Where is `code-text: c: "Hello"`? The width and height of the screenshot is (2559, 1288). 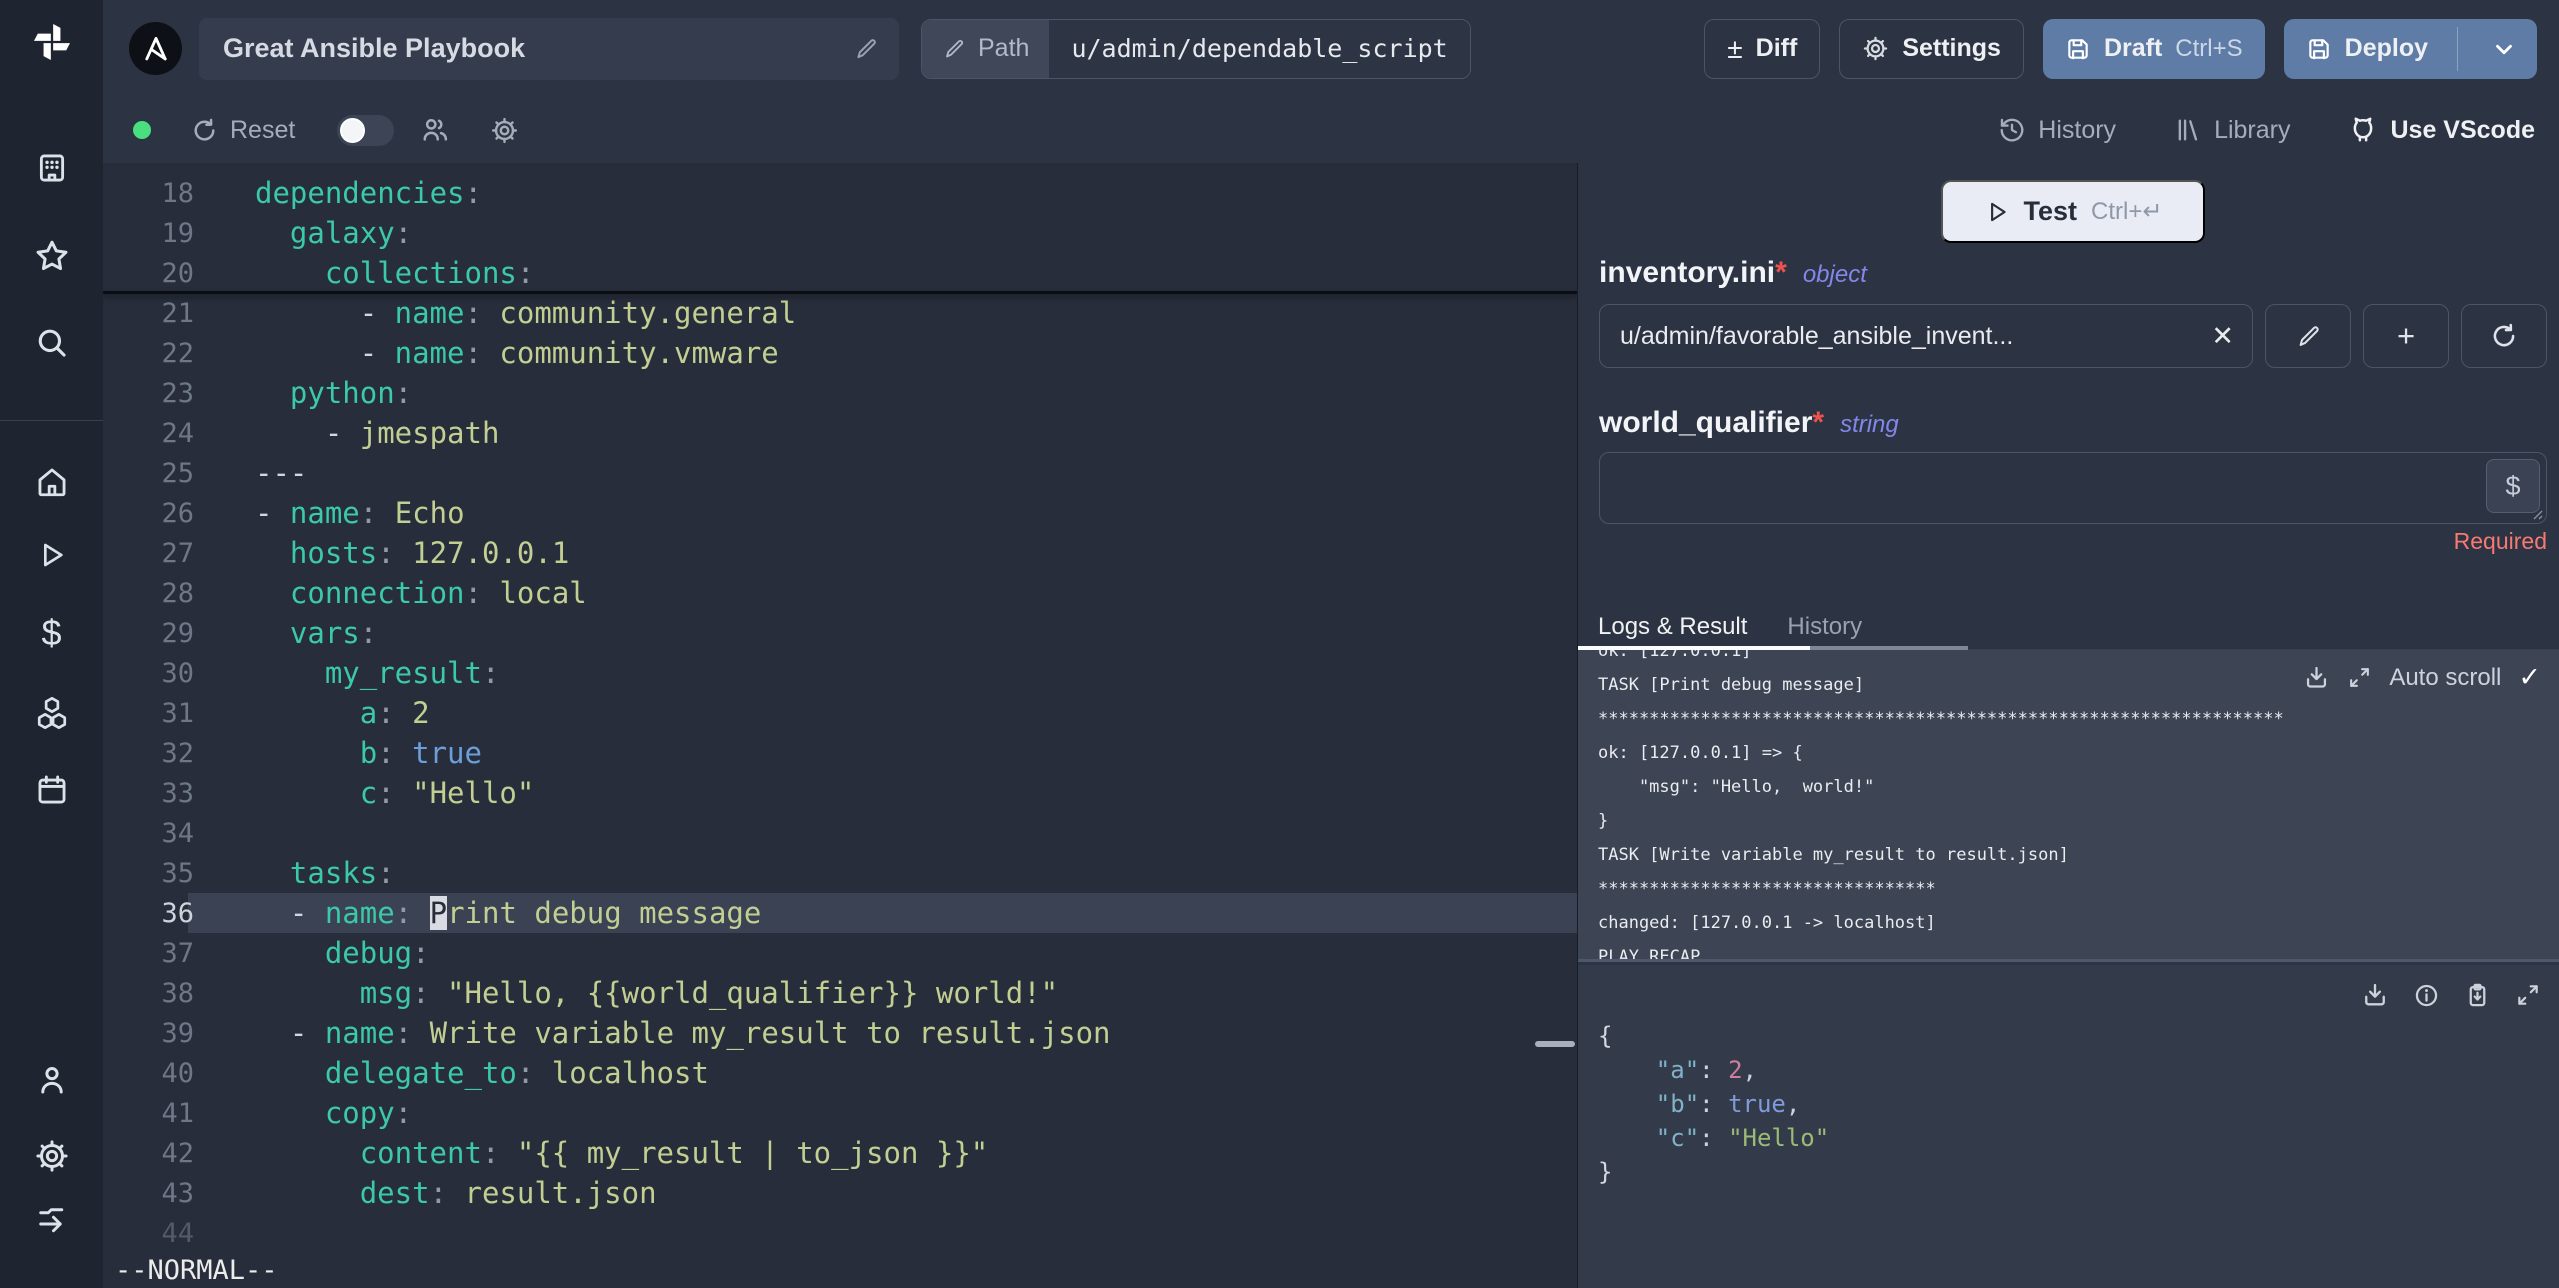 code-text: c: "Hello" is located at coordinates (447, 793).